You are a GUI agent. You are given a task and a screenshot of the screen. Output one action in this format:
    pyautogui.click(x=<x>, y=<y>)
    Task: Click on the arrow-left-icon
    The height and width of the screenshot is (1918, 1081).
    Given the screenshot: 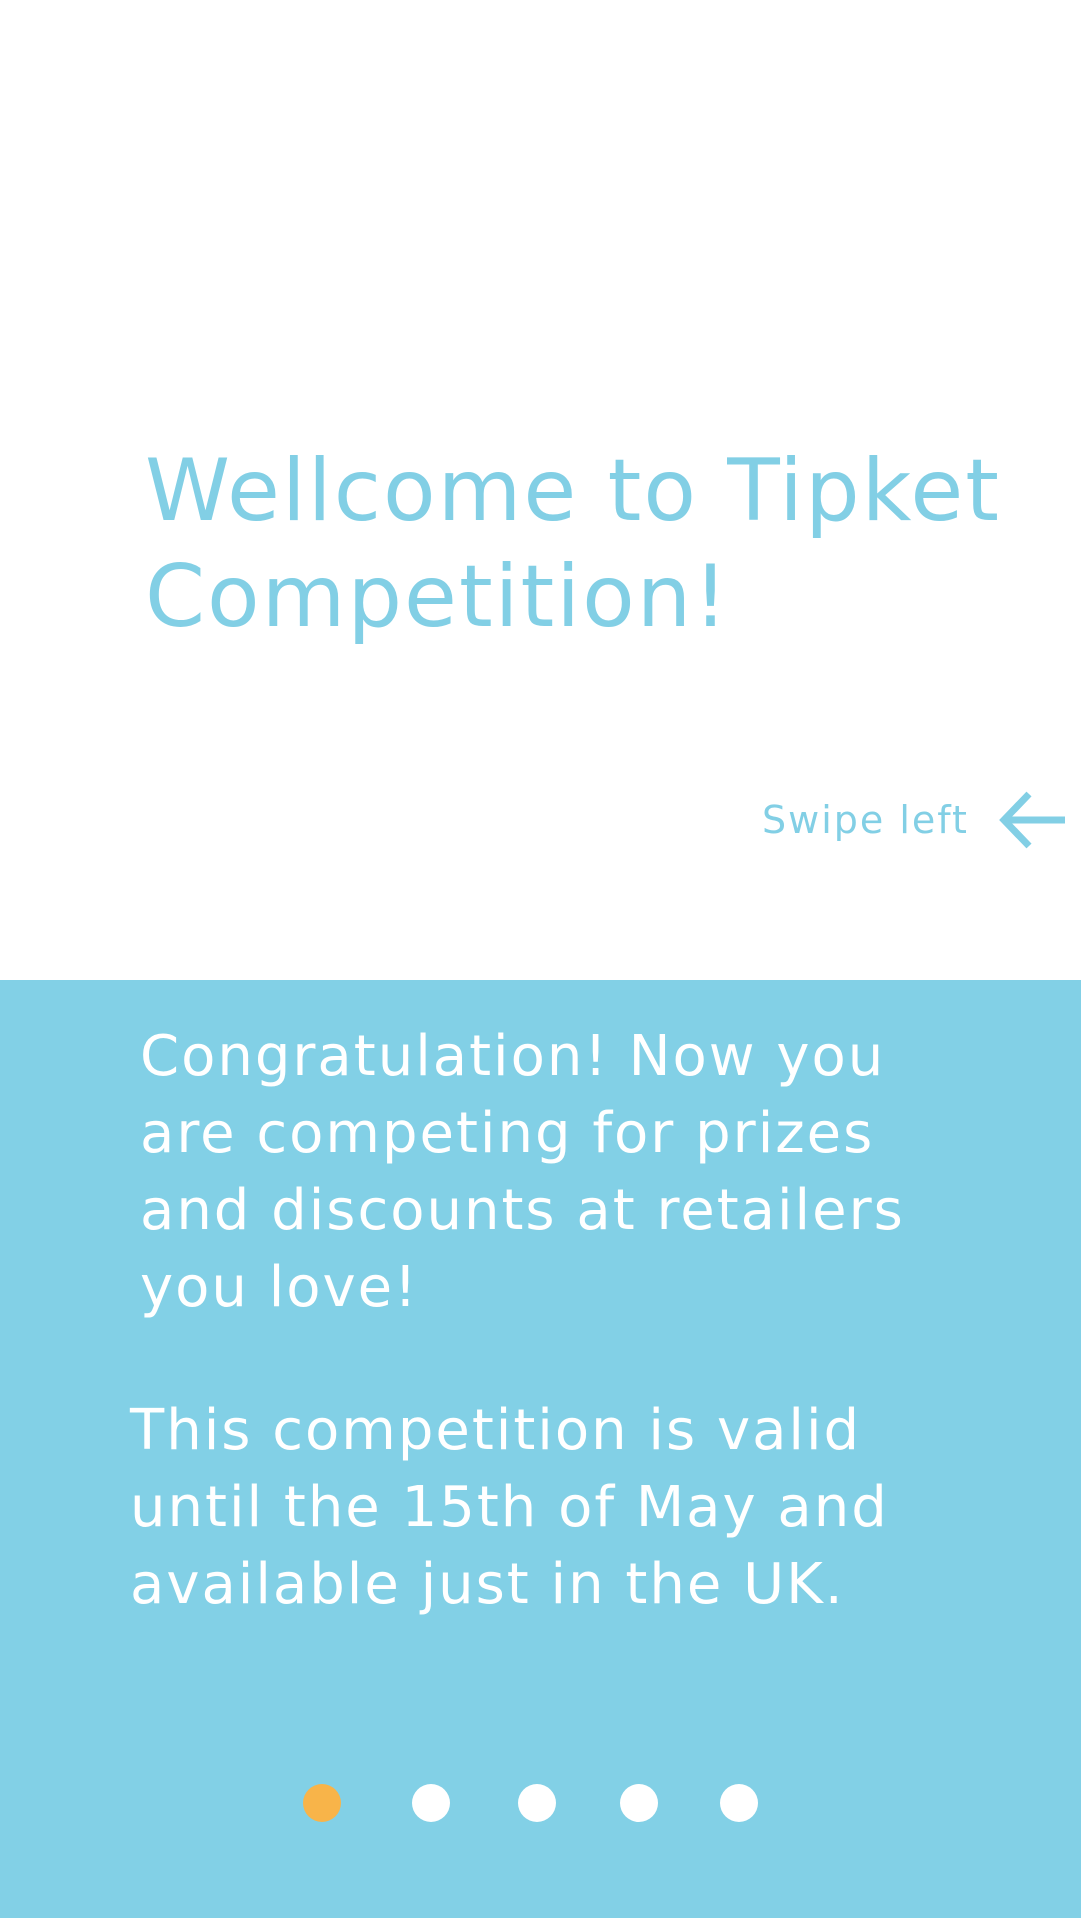 What is the action you would take?
    pyautogui.click(x=1032, y=820)
    